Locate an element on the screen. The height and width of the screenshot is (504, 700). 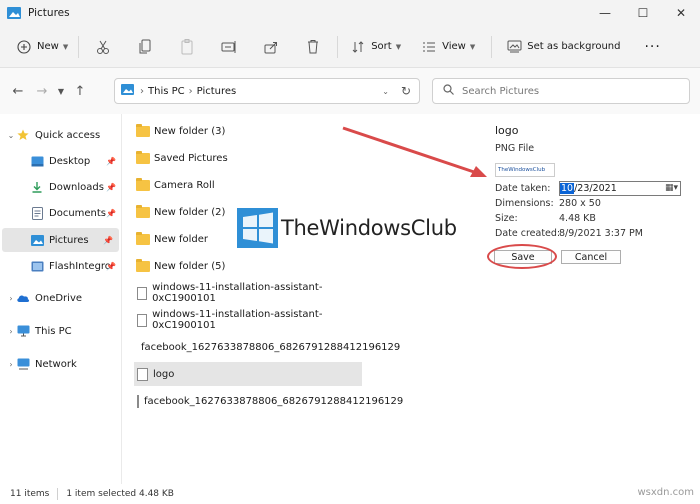
breadcrumb-this-pc: This PC is located at coordinates (166, 91).